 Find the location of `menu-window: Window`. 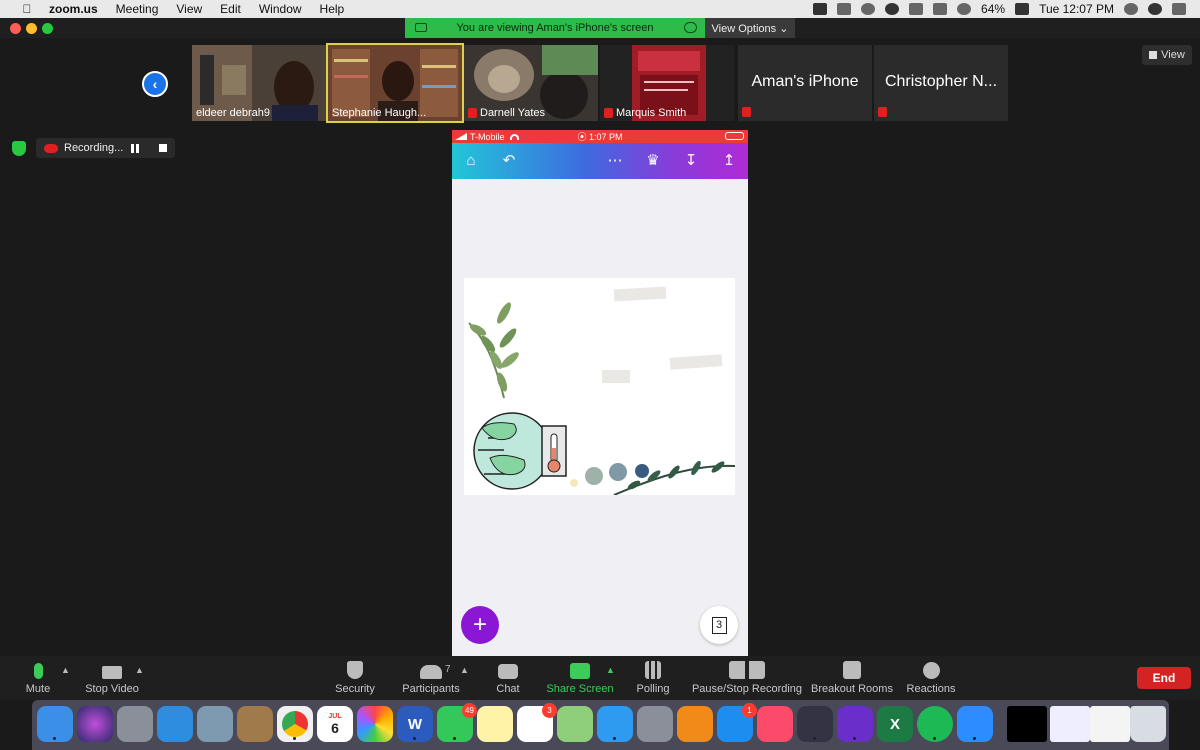

menu-window: Window is located at coordinates (280, 9).